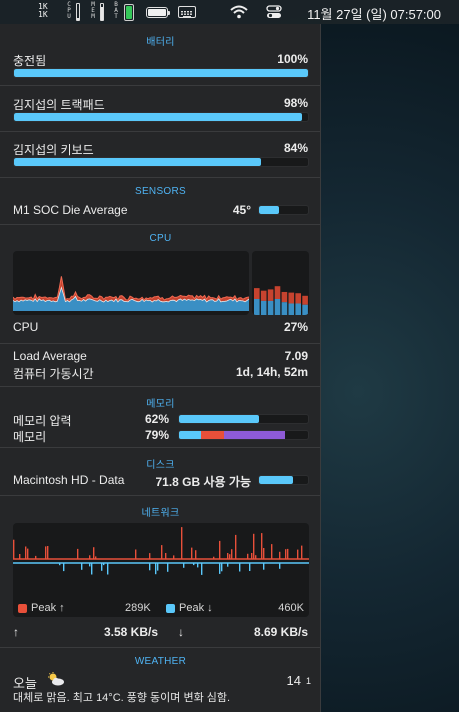 The height and width of the screenshot is (712, 459). Describe the element at coordinates (160, 513) in the screenshot. I see `section-title-network: 네트워크` at that location.